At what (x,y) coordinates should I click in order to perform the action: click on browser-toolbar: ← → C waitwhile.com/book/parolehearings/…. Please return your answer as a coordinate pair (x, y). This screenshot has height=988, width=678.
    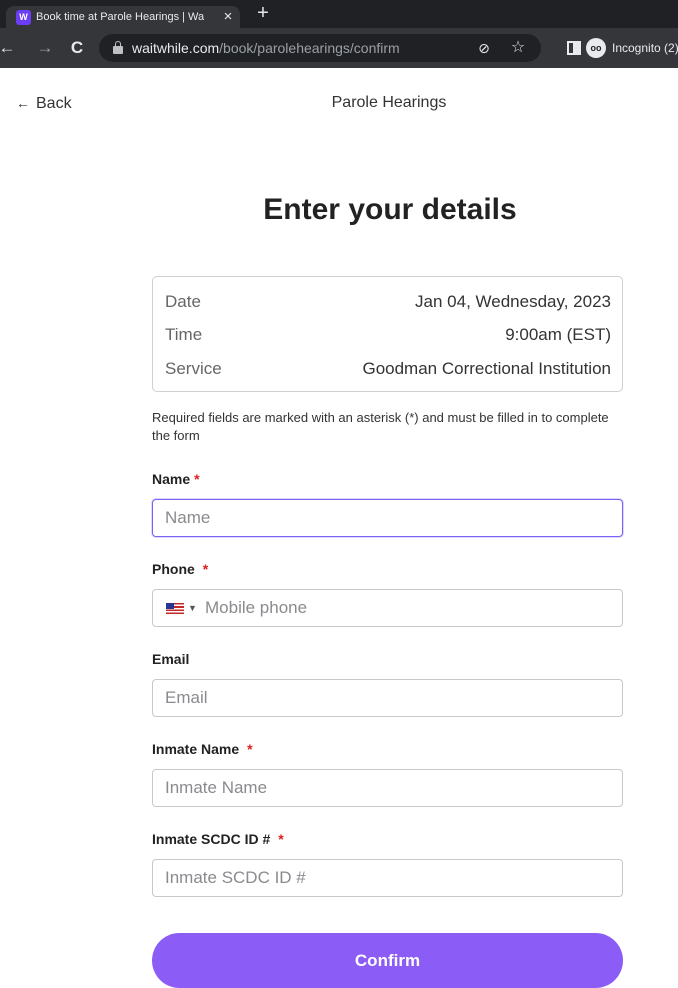
    Looking at the image, I should click on (339, 48).